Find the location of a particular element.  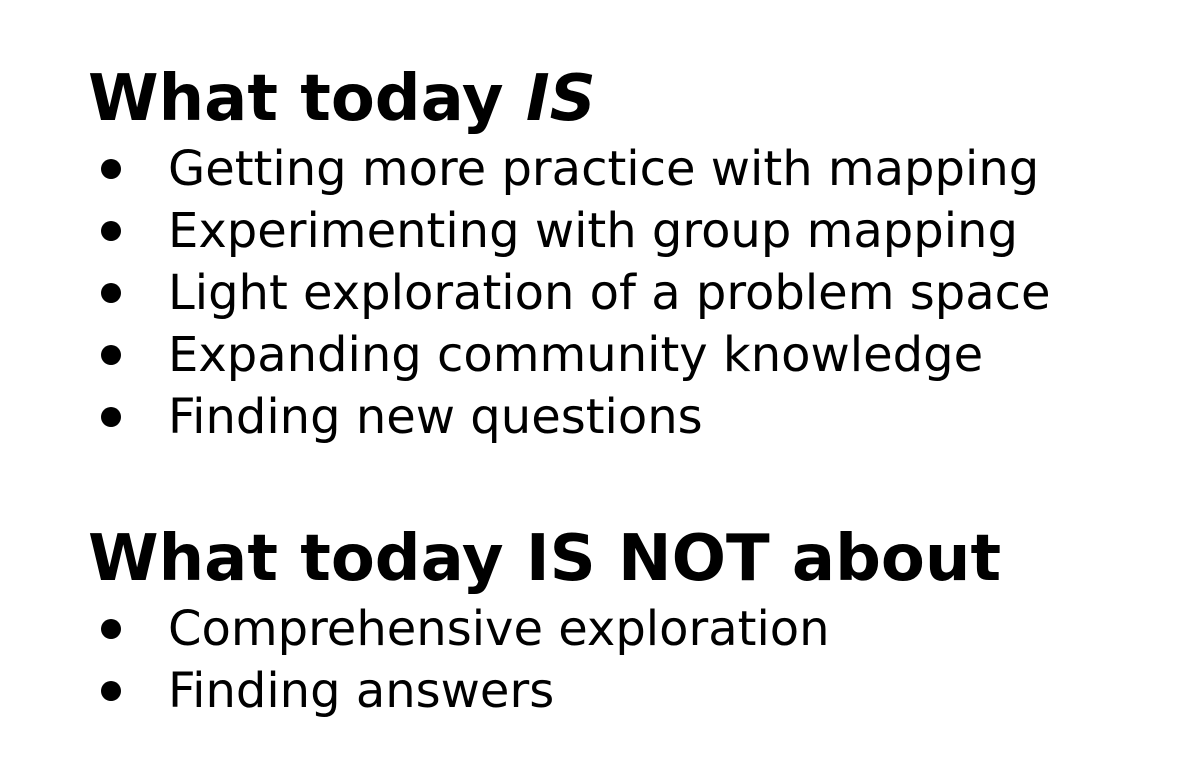

list-item-text: Light exploration of a problem space is located at coordinates (609, 293).